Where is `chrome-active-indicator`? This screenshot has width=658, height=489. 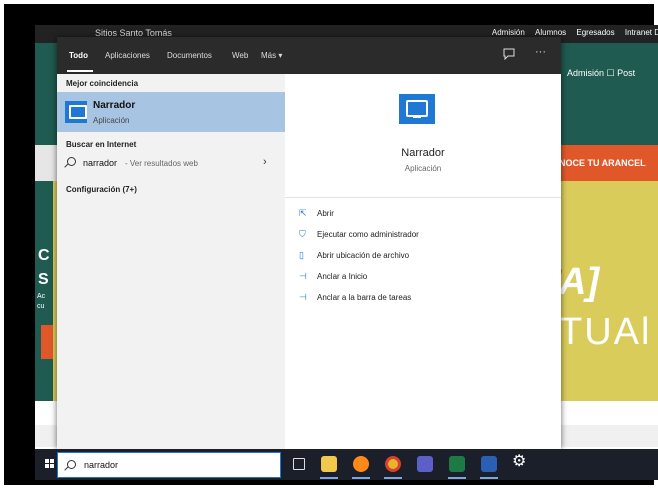
chrome-active-indicator is located at coordinates (393, 478).